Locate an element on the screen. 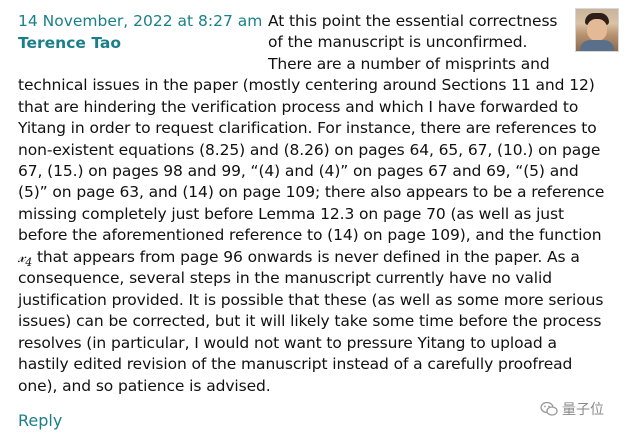  avatar is located at coordinates (597, 30).